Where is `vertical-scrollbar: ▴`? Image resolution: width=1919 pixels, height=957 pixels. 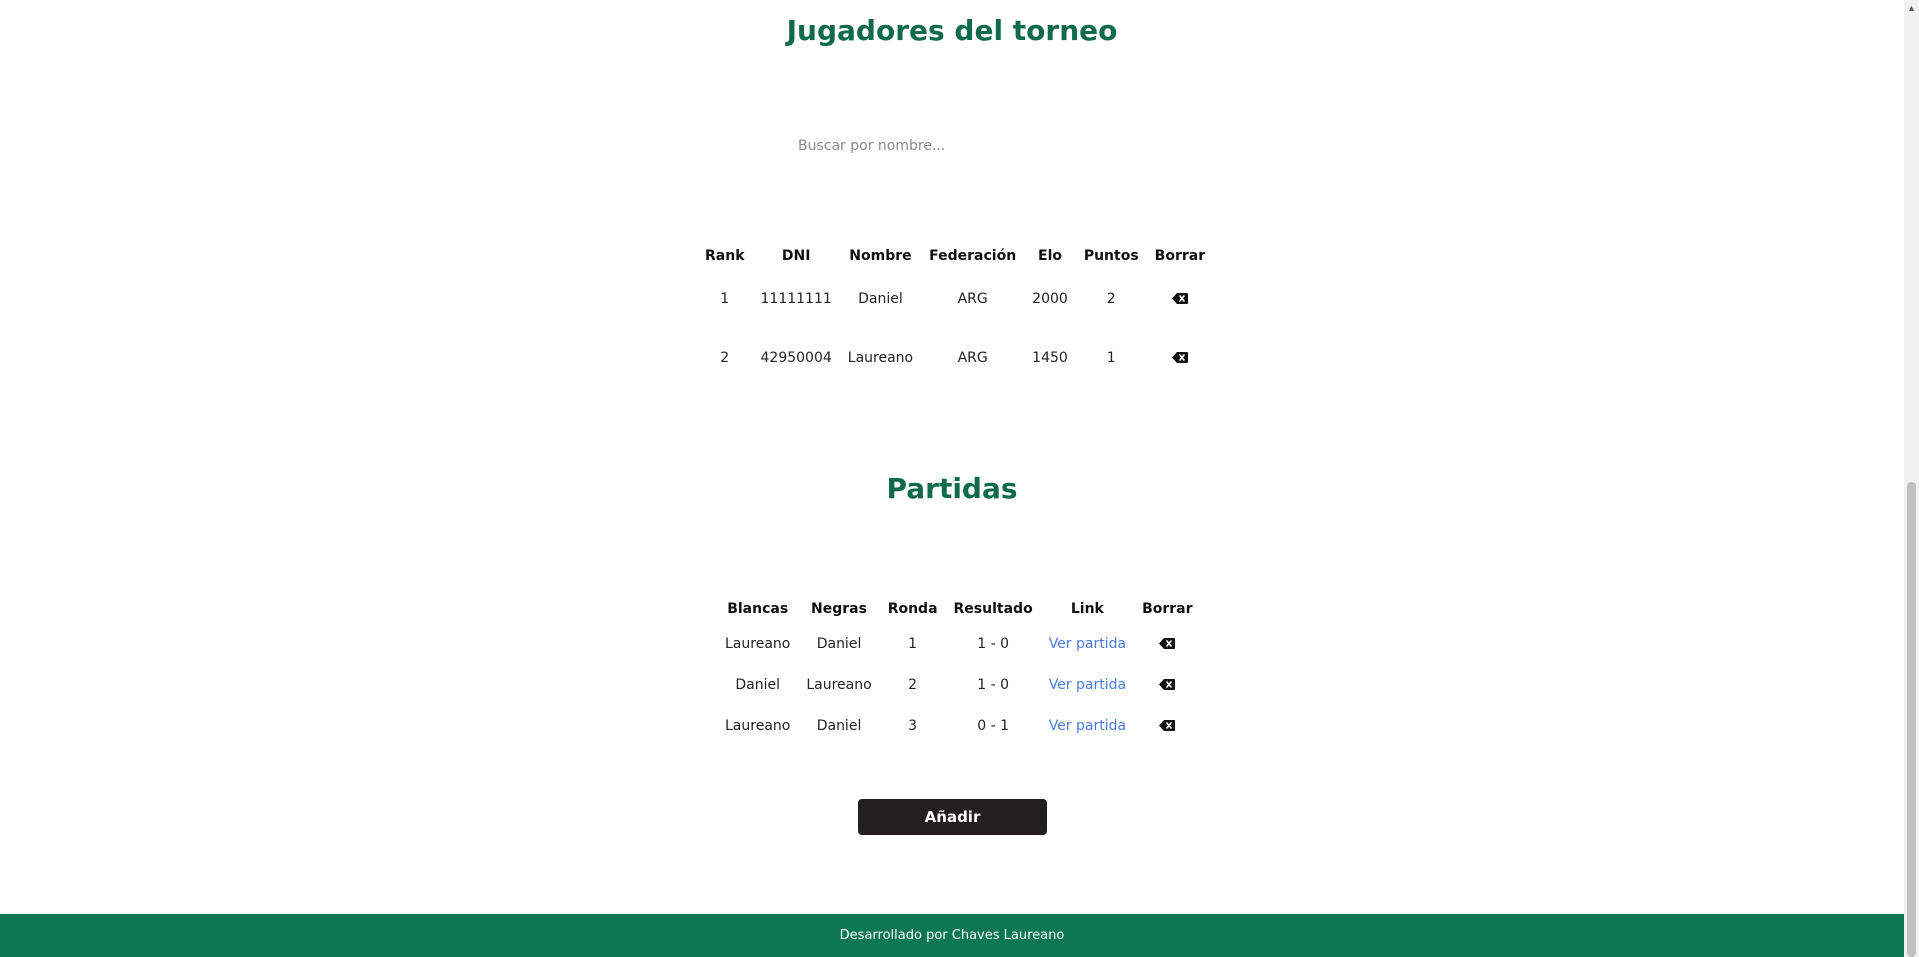 vertical-scrollbar: ▴ is located at coordinates (1911, 478).